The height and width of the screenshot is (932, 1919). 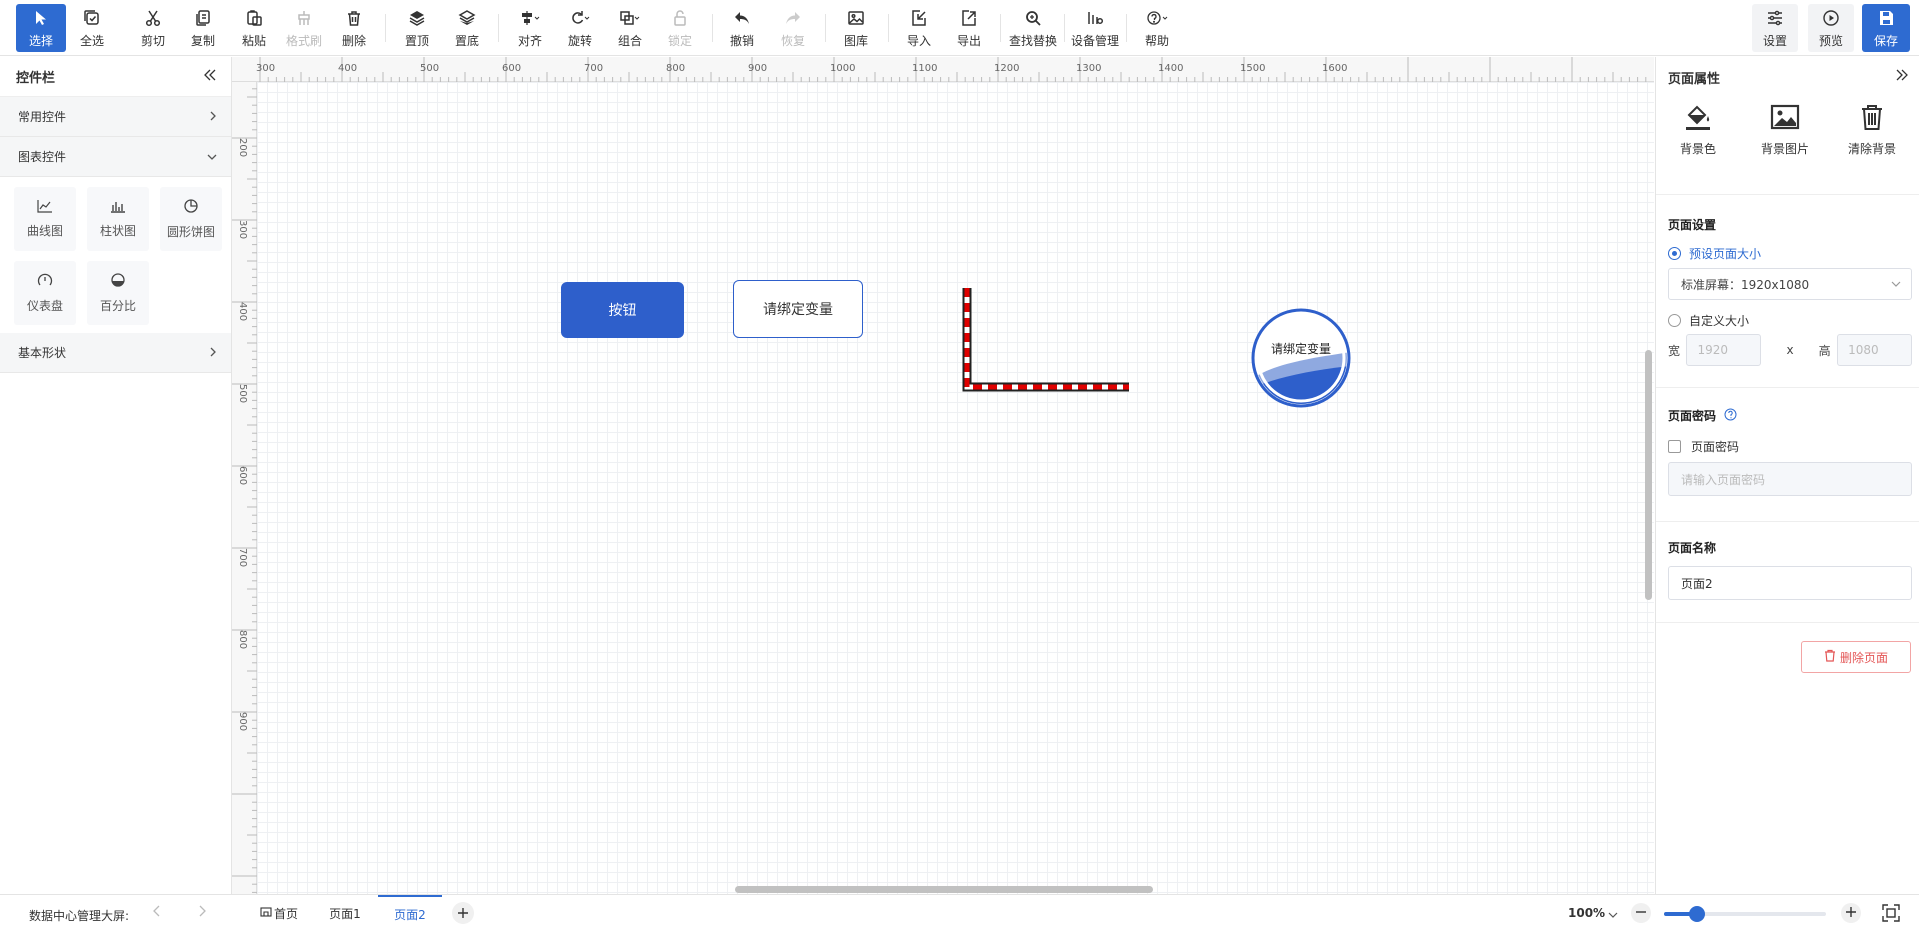 I want to click on clear-background-button: 清除背景, so click(x=1872, y=130).